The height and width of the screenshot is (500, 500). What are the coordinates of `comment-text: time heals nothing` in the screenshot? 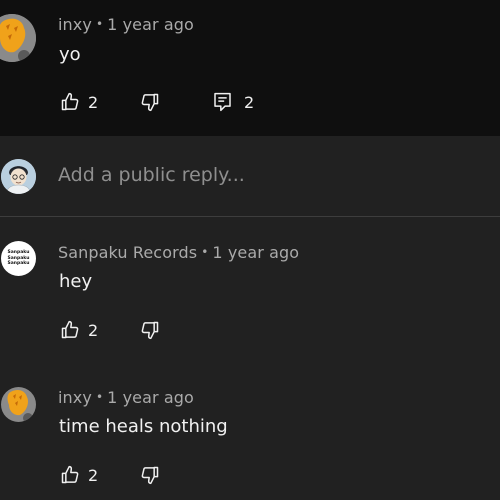 It's located at (143, 426).